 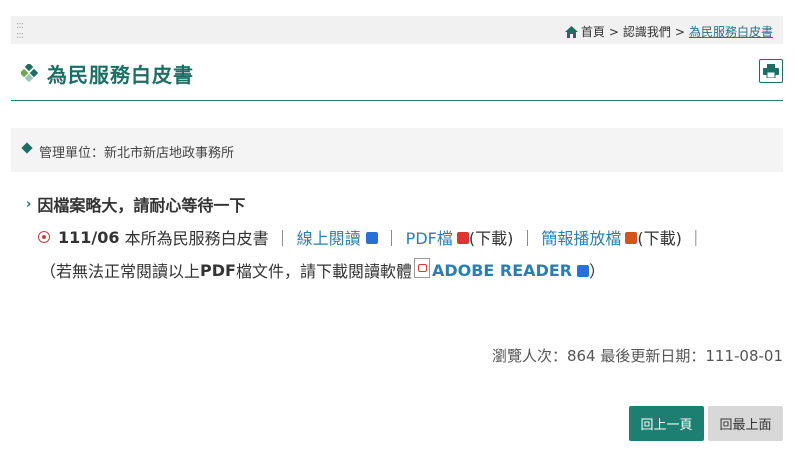 I want to click on print-button, so click(x=771, y=71).